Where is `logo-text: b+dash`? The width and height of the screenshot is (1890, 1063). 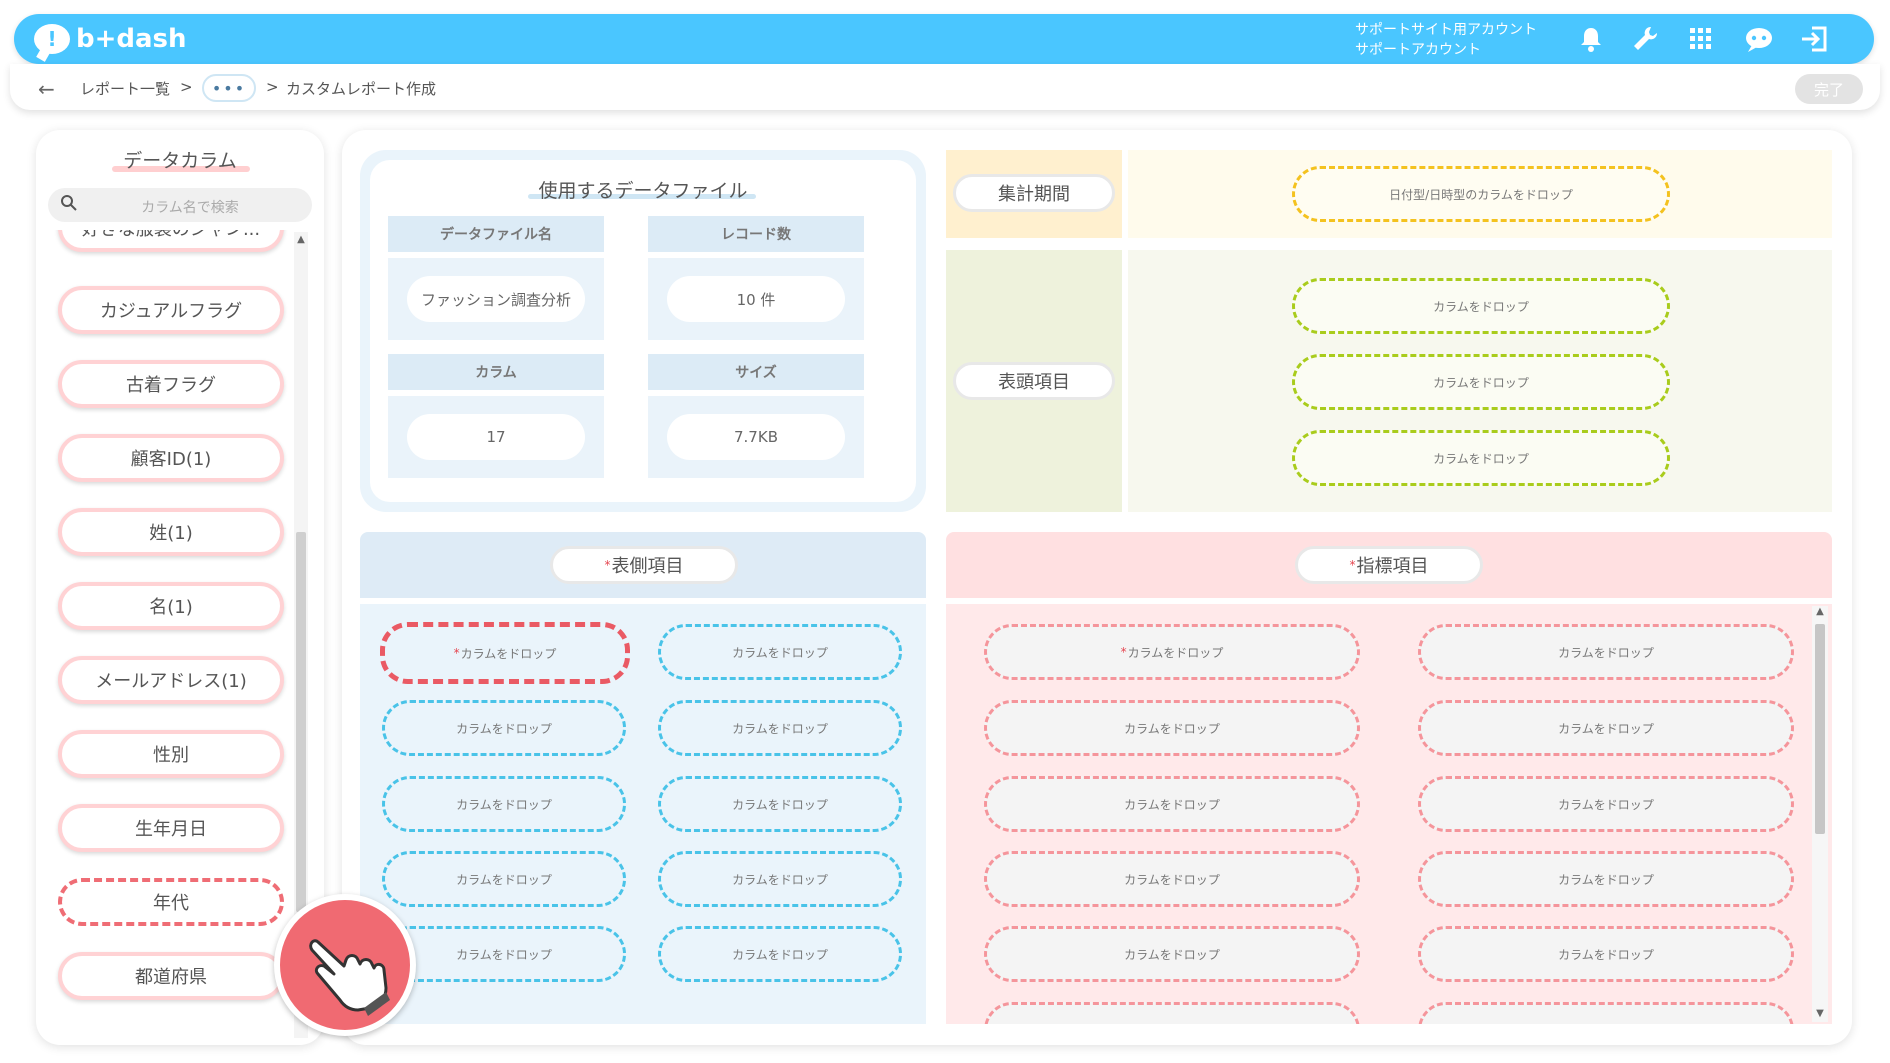
logo-text: b+dash is located at coordinates (131, 39).